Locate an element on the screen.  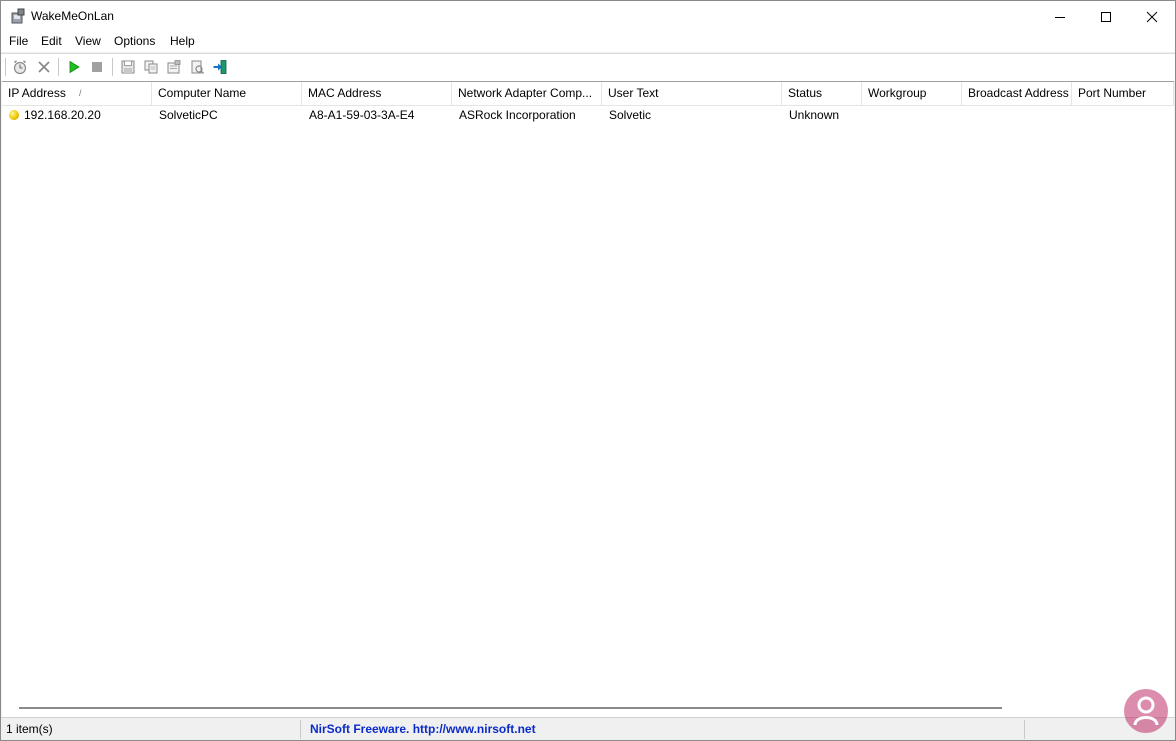
exit-button is located at coordinates (220, 67).